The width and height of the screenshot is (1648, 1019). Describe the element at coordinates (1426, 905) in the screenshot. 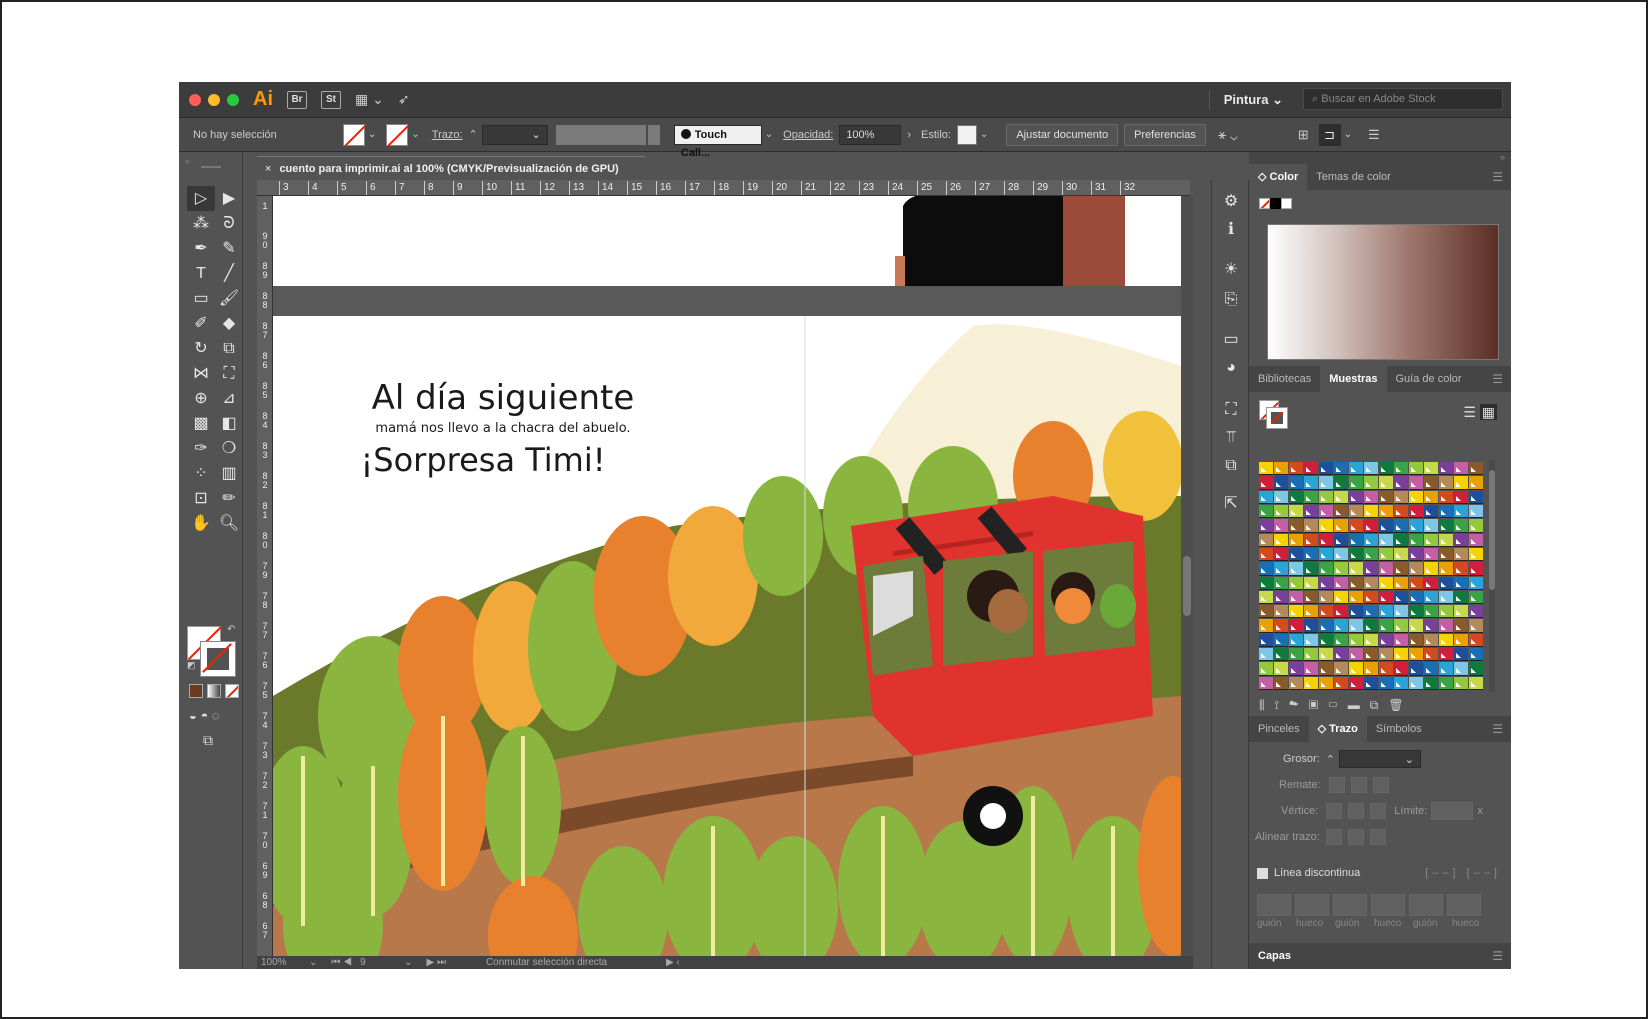

I see `dash-input` at that location.